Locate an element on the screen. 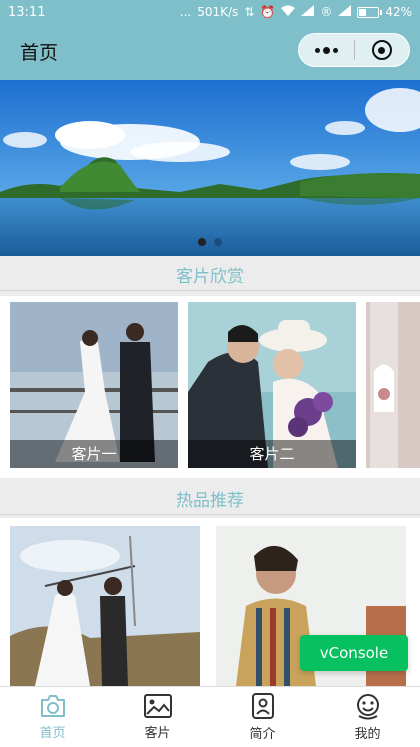  smiley-icon is located at coordinates (367, 707).